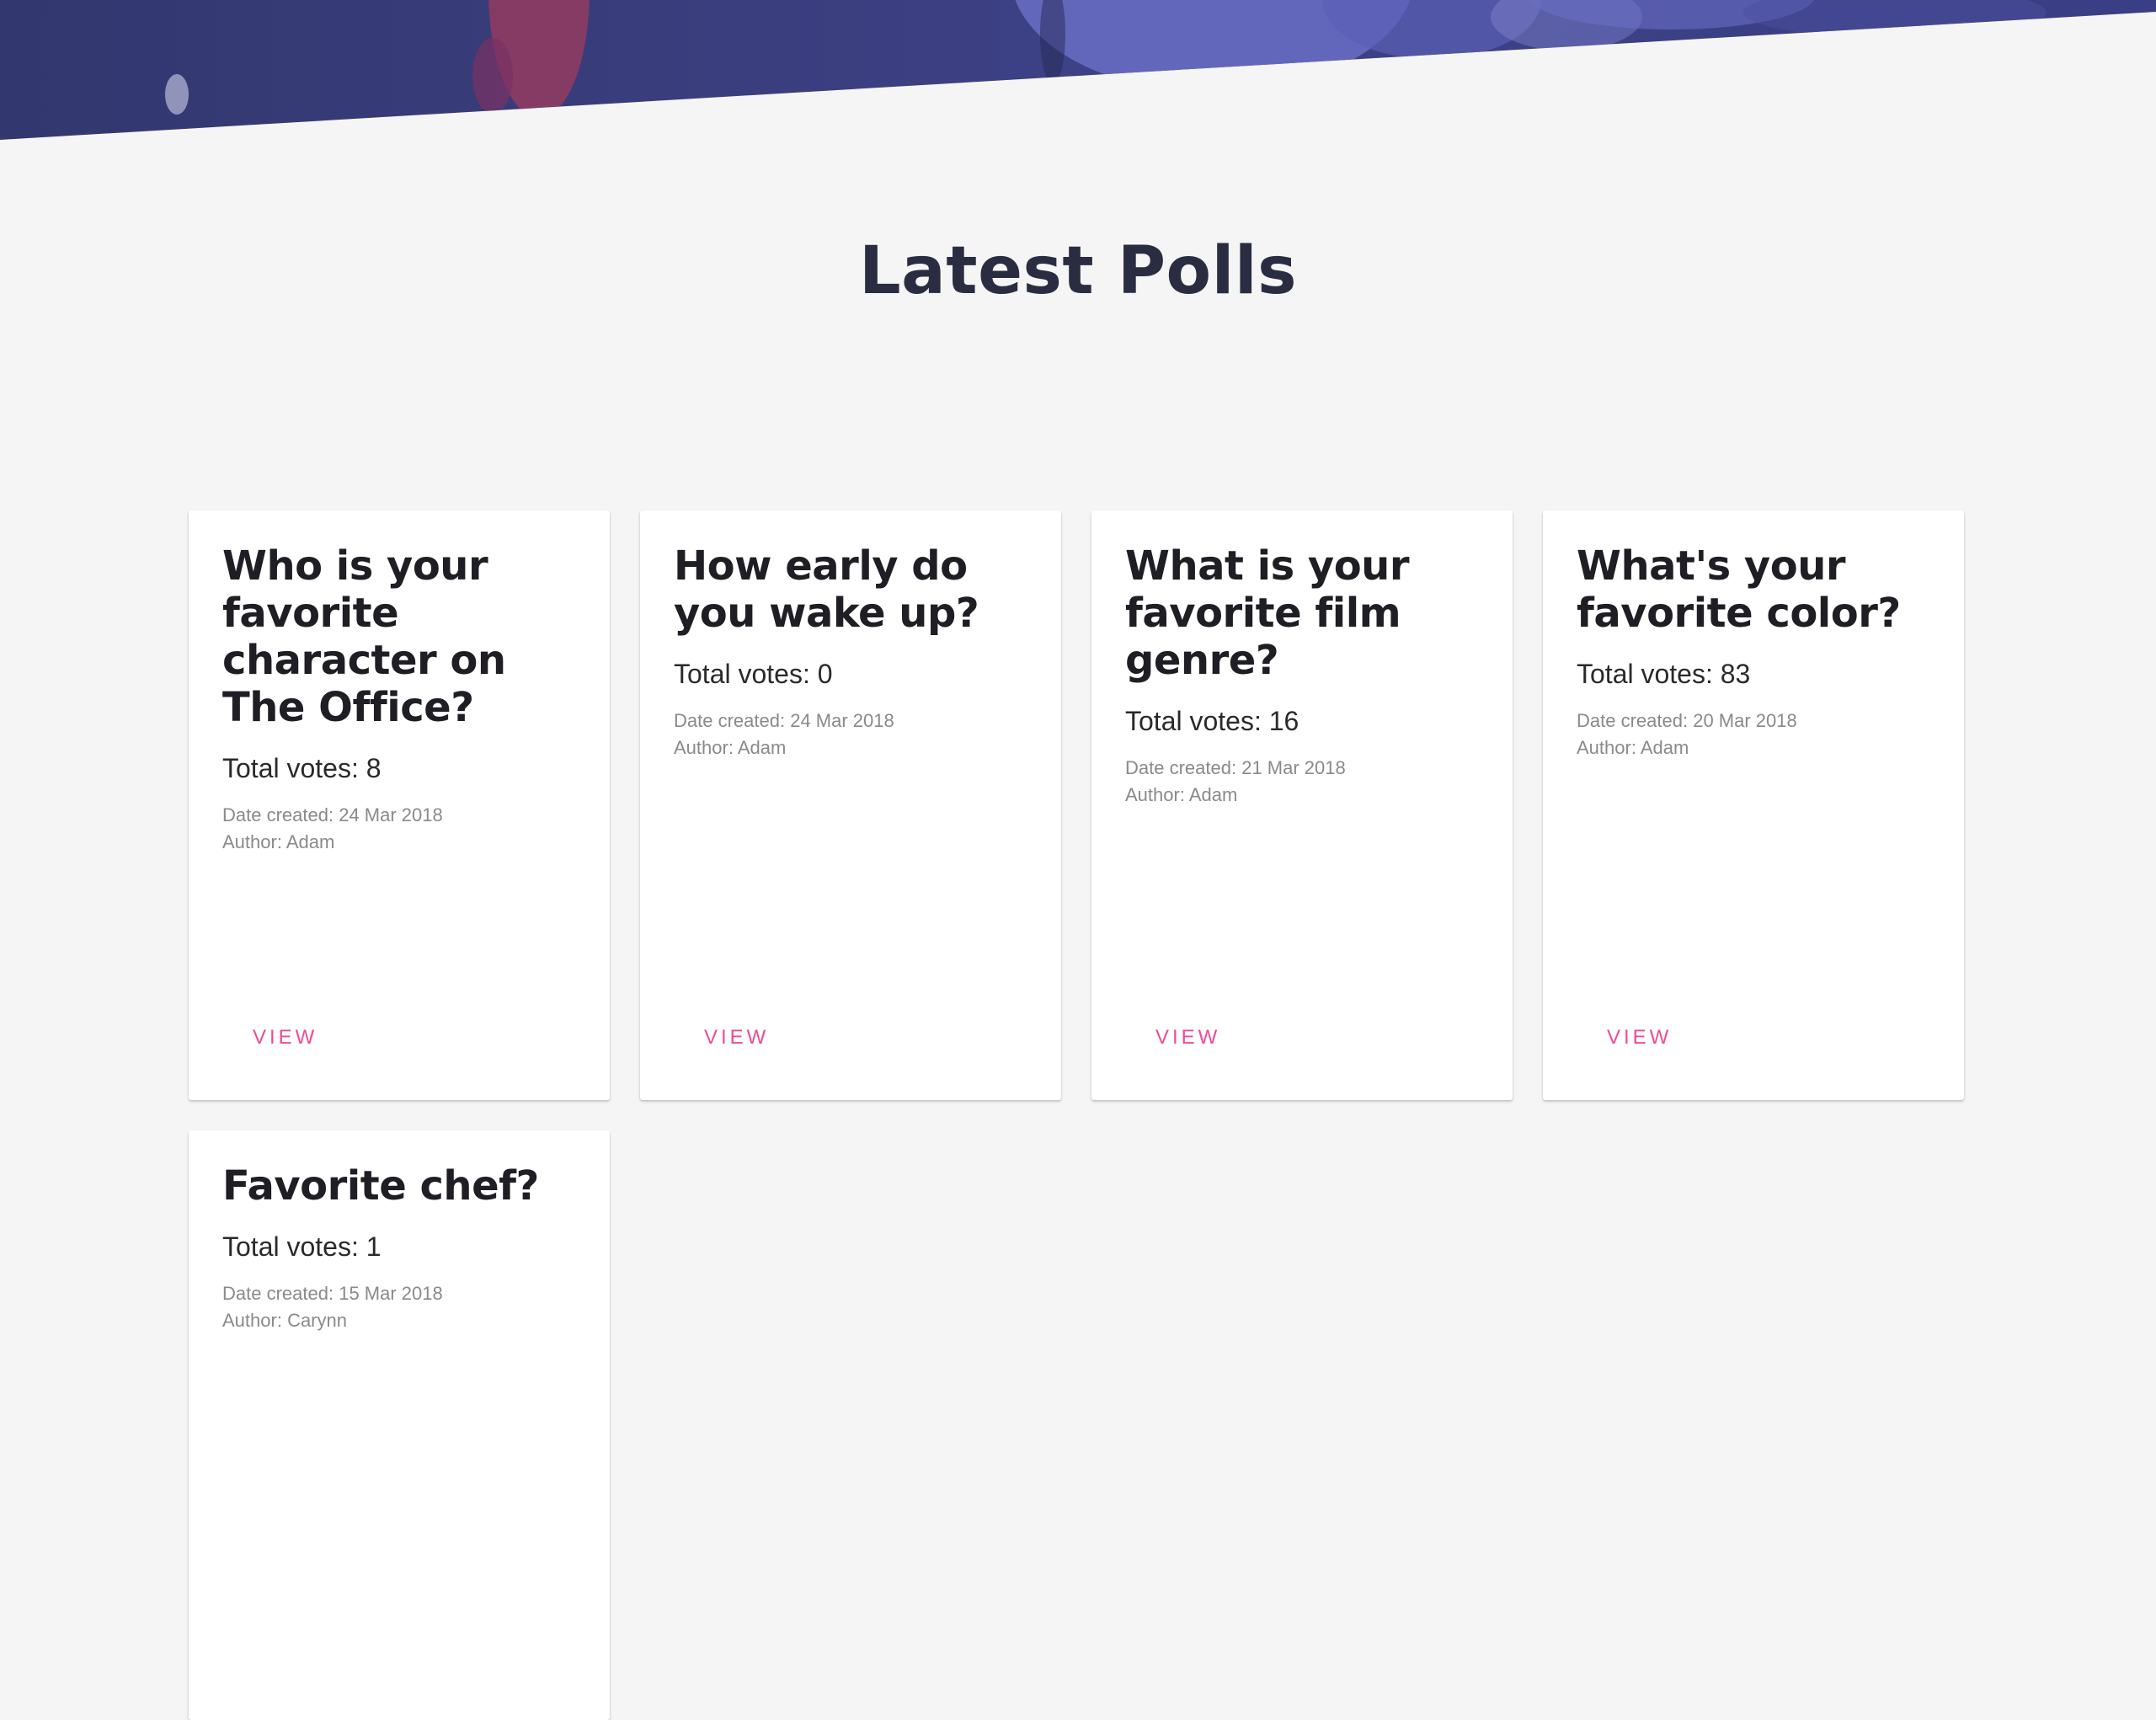 The width and height of the screenshot is (2156, 1720). I want to click on poll-question: What's your favorite color?, so click(1739, 589).